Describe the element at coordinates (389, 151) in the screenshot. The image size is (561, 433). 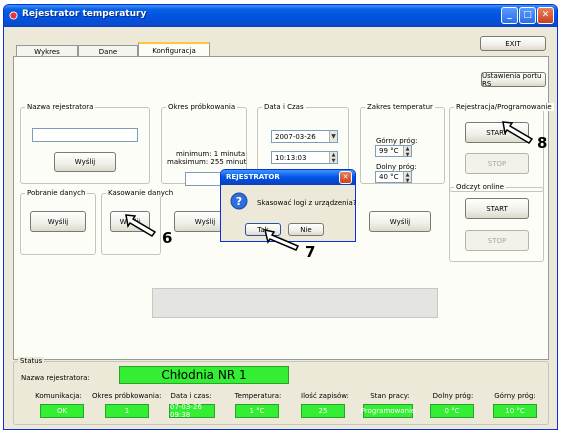
I see `upper-threshold-value: 99 °C` at that location.